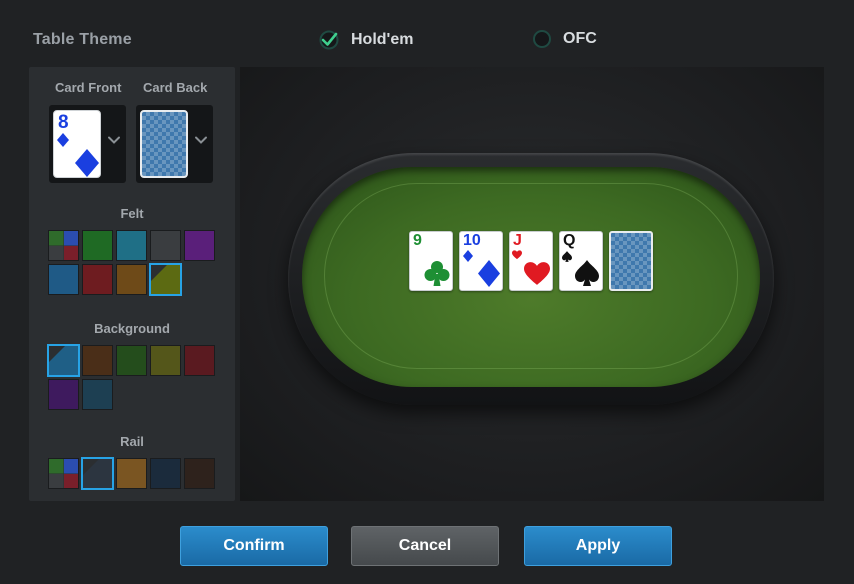 The image size is (854, 584). I want to click on card-rank: J, so click(517, 240).